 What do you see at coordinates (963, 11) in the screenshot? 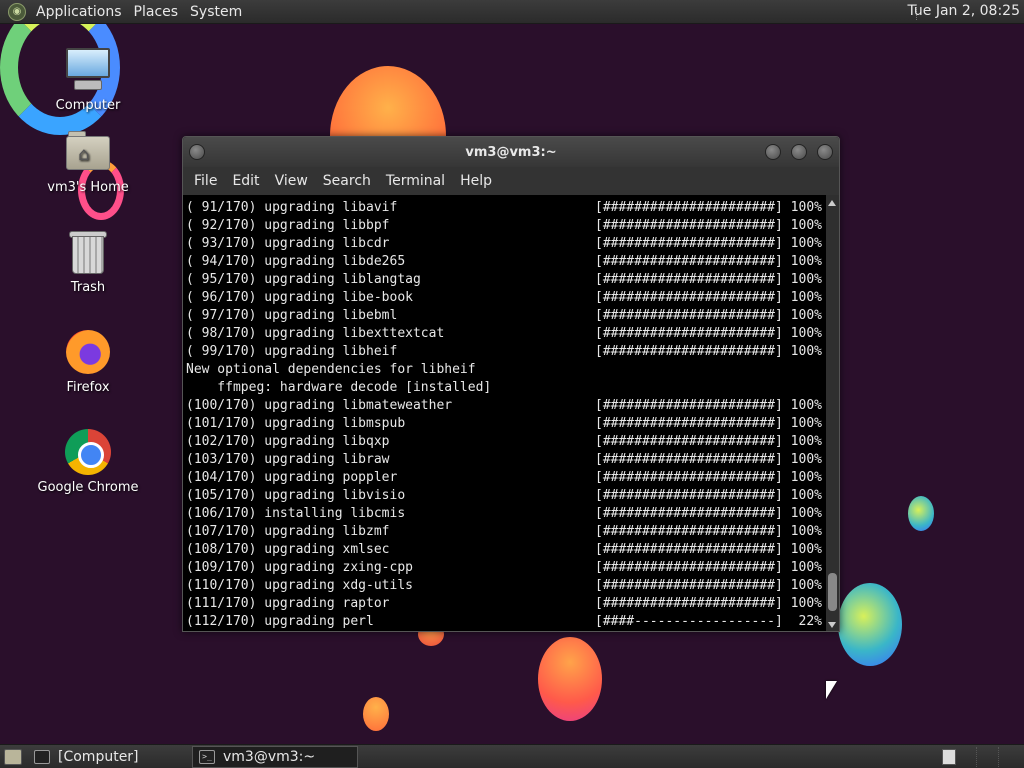
I see `clock: Tue Jan 2, 08:25` at bounding box center [963, 11].